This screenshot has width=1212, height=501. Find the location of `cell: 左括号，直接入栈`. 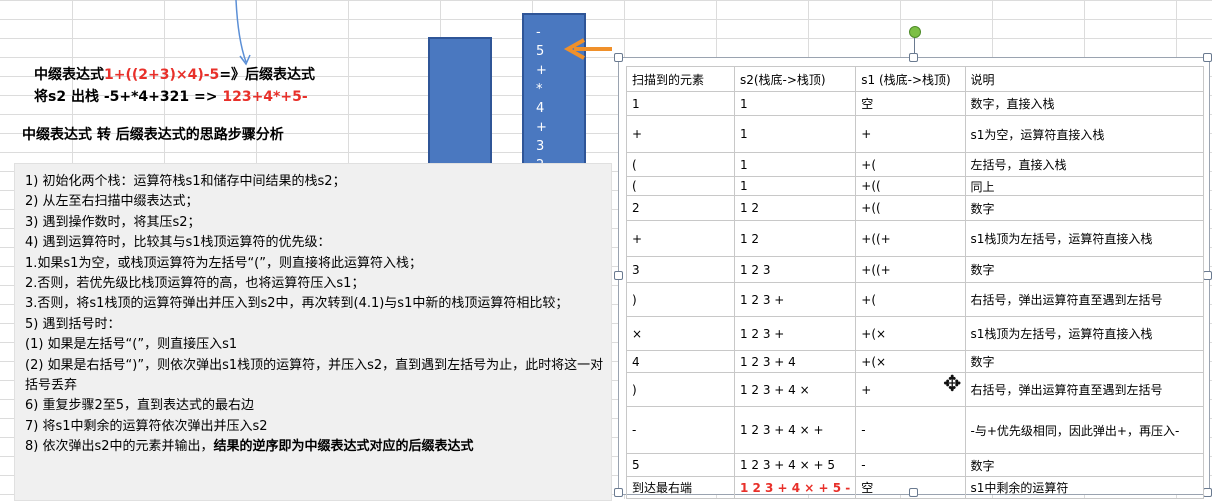

cell: 左括号，直接入栈 is located at coordinates (1084, 164).